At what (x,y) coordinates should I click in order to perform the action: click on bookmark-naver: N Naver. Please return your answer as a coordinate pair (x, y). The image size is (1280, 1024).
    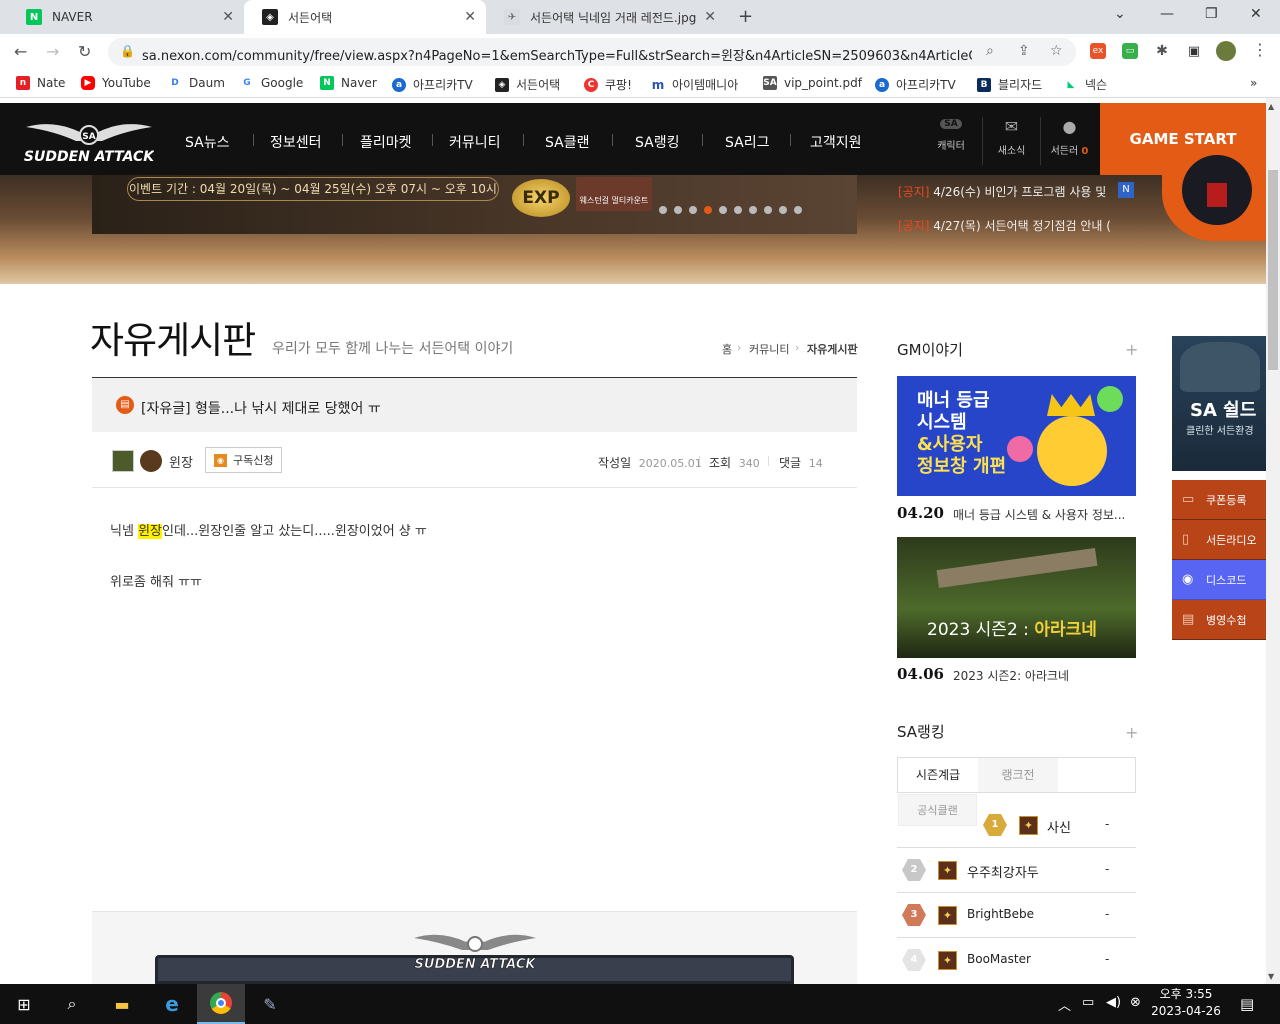
    Looking at the image, I should click on (348, 83).